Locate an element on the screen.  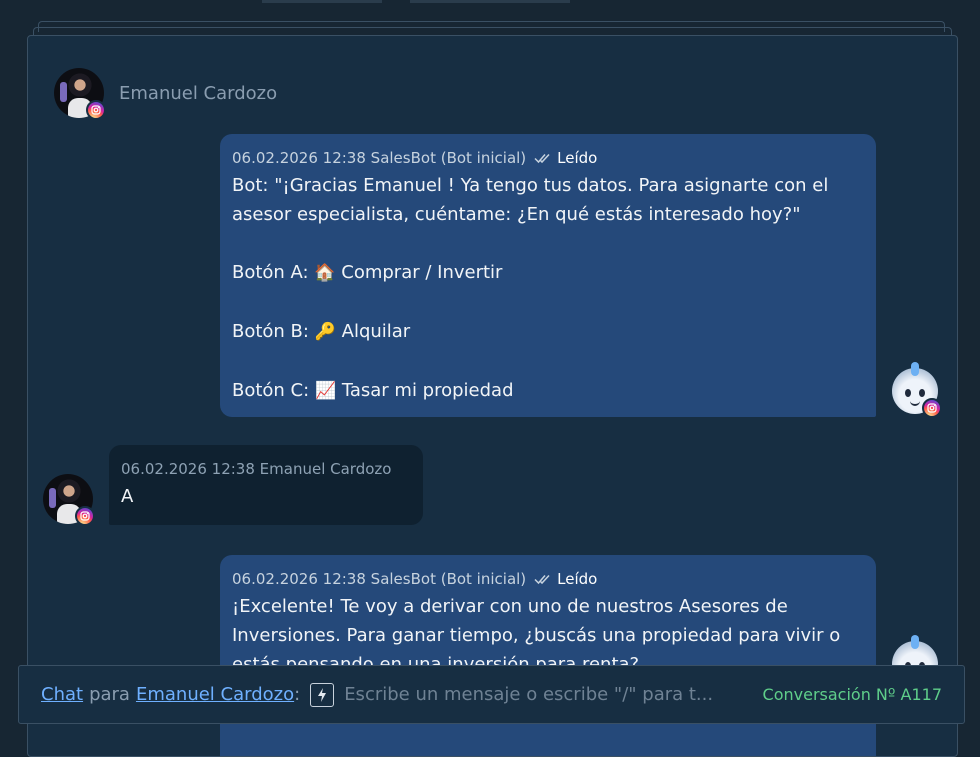
option-a-text: Comprar / Invertir is located at coordinates (422, 272).